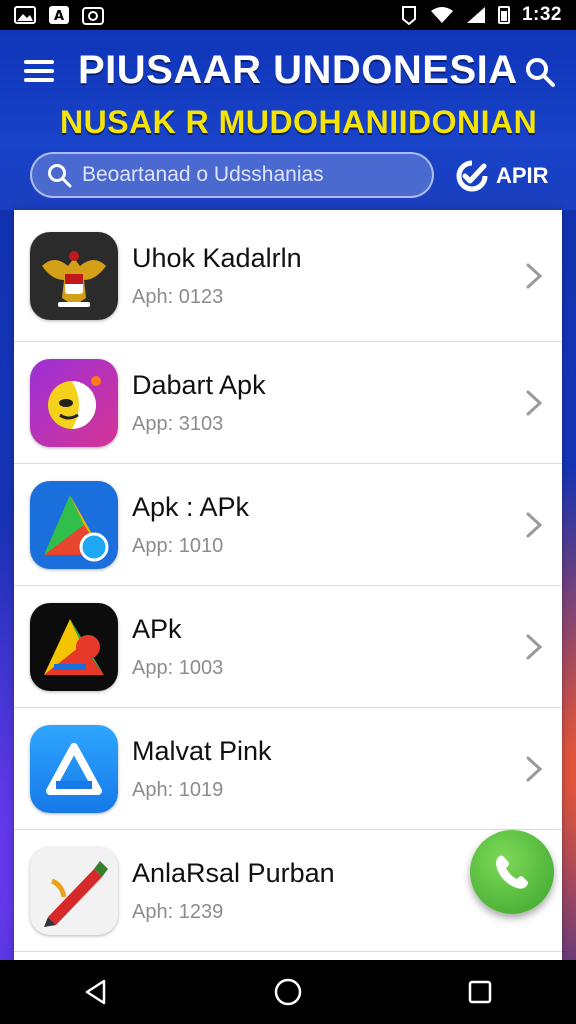 This screenshot has height=1024, width=576. Describe the element at coordinates (288, 647) in the screenshot. I see `list-item: APk App: 1003` at that location.